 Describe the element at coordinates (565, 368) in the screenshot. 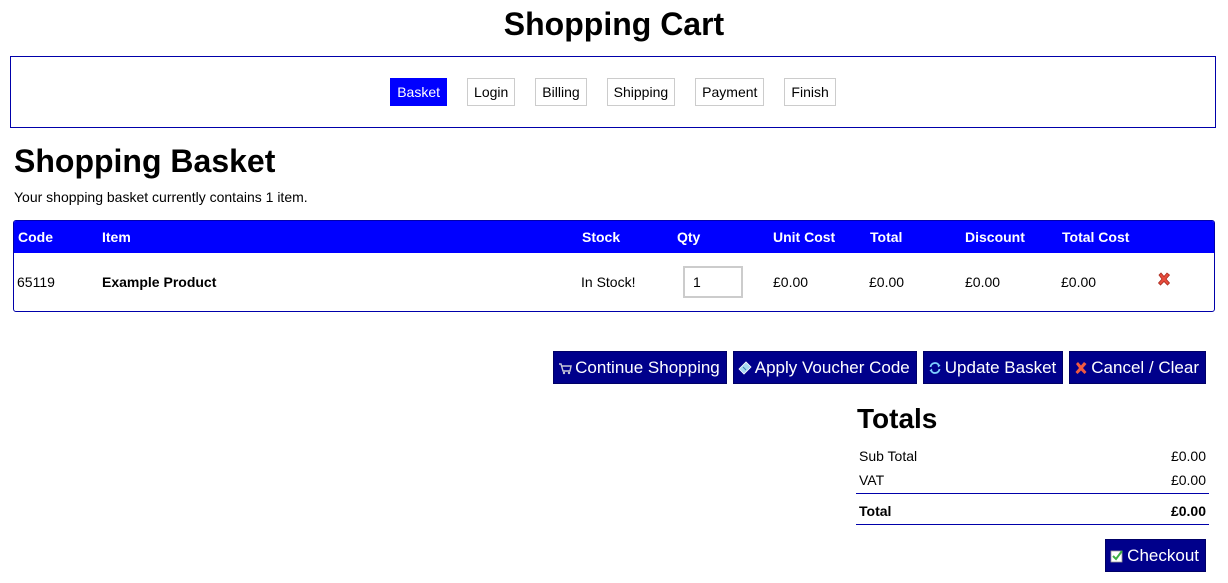

I see `cart-icon` at that location.